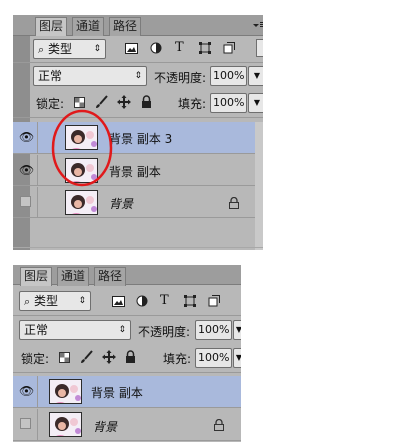 The image size is (411, 442). What do you see at coordinates (257, 25) in the screenshot?
I see `panel-menu-icon` at bounding box center [257, 25].